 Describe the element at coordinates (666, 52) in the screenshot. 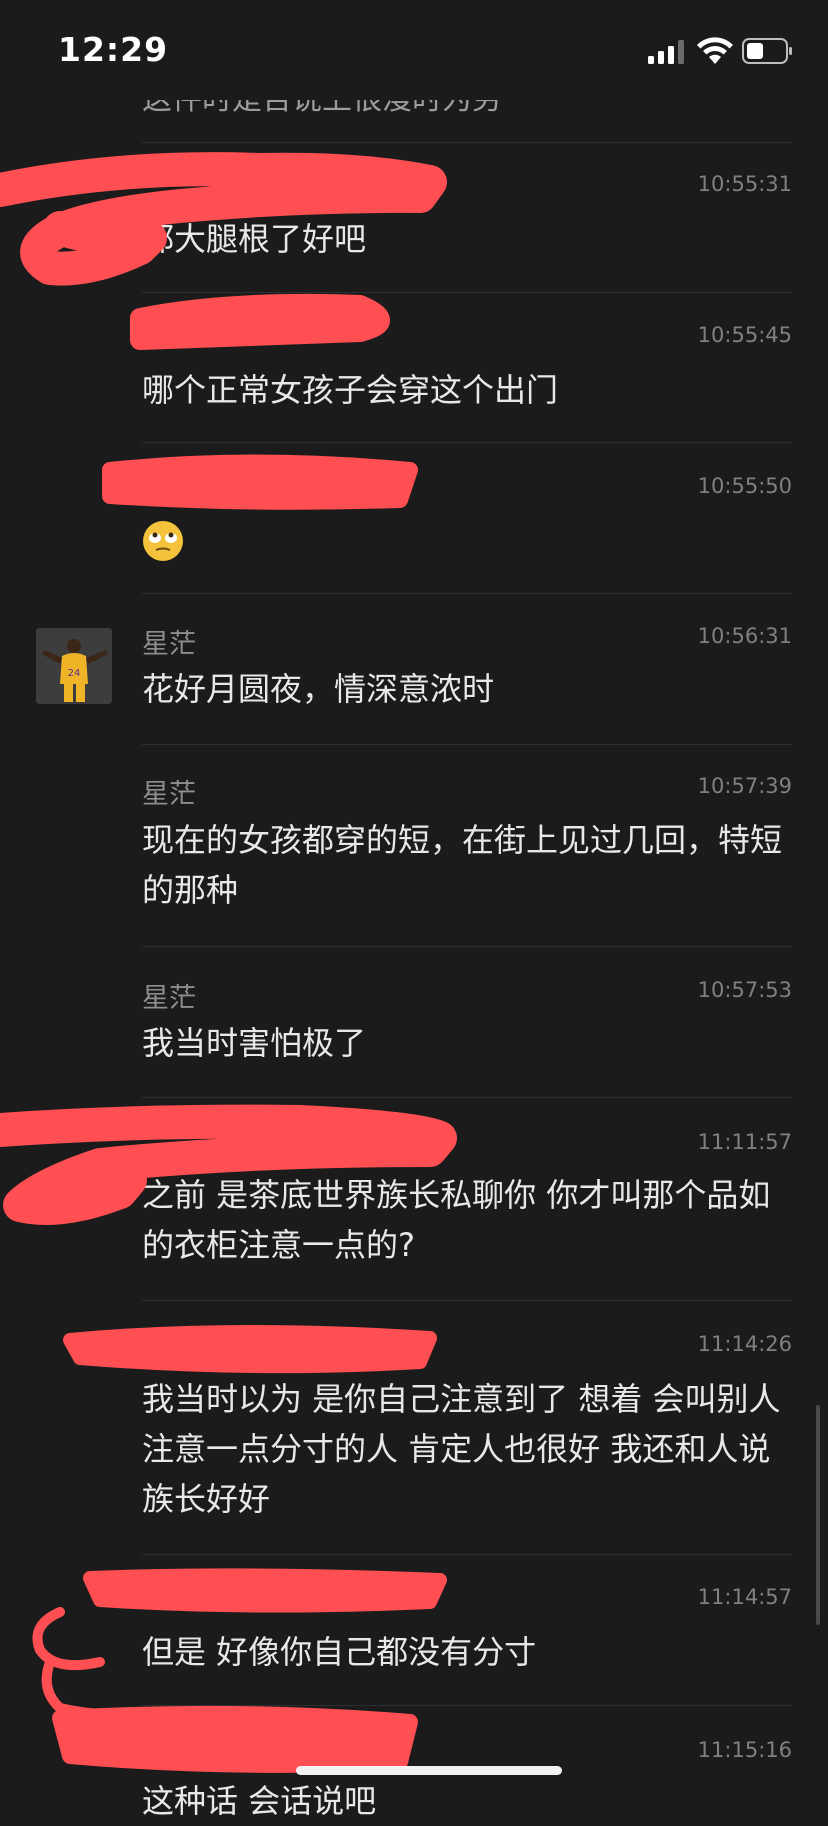

I see `cellular-signal-icon` at that location.